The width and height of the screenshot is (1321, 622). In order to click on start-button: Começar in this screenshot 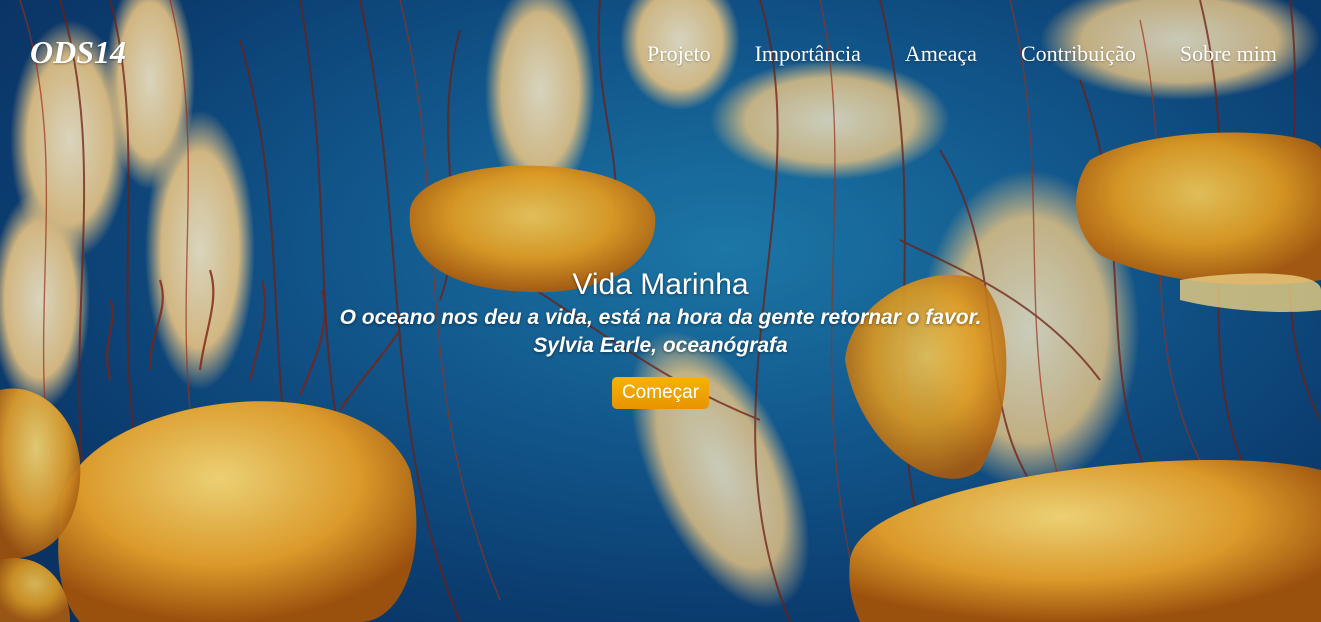, I will do `click(660, 393)`.